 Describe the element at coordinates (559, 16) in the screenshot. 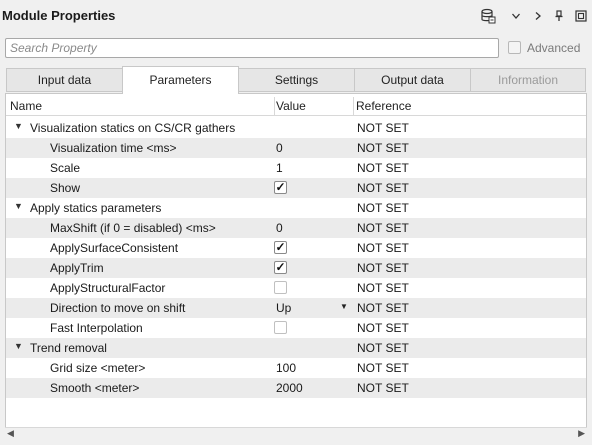

I see `pin-icon` at that location.